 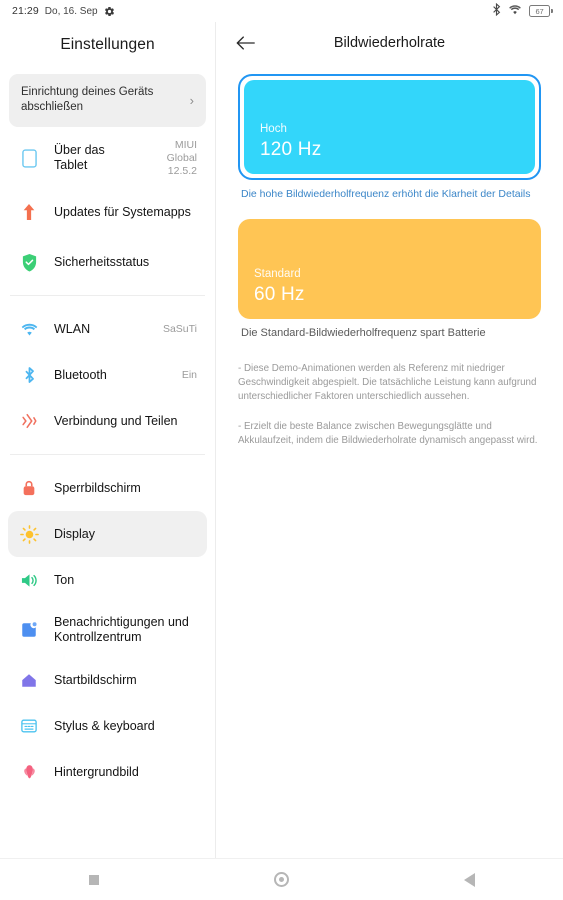 What do you see at coordinates (64, 579) in the screenshot?
I see `sidebar-label: Ton` at bounding box center [64, 579].